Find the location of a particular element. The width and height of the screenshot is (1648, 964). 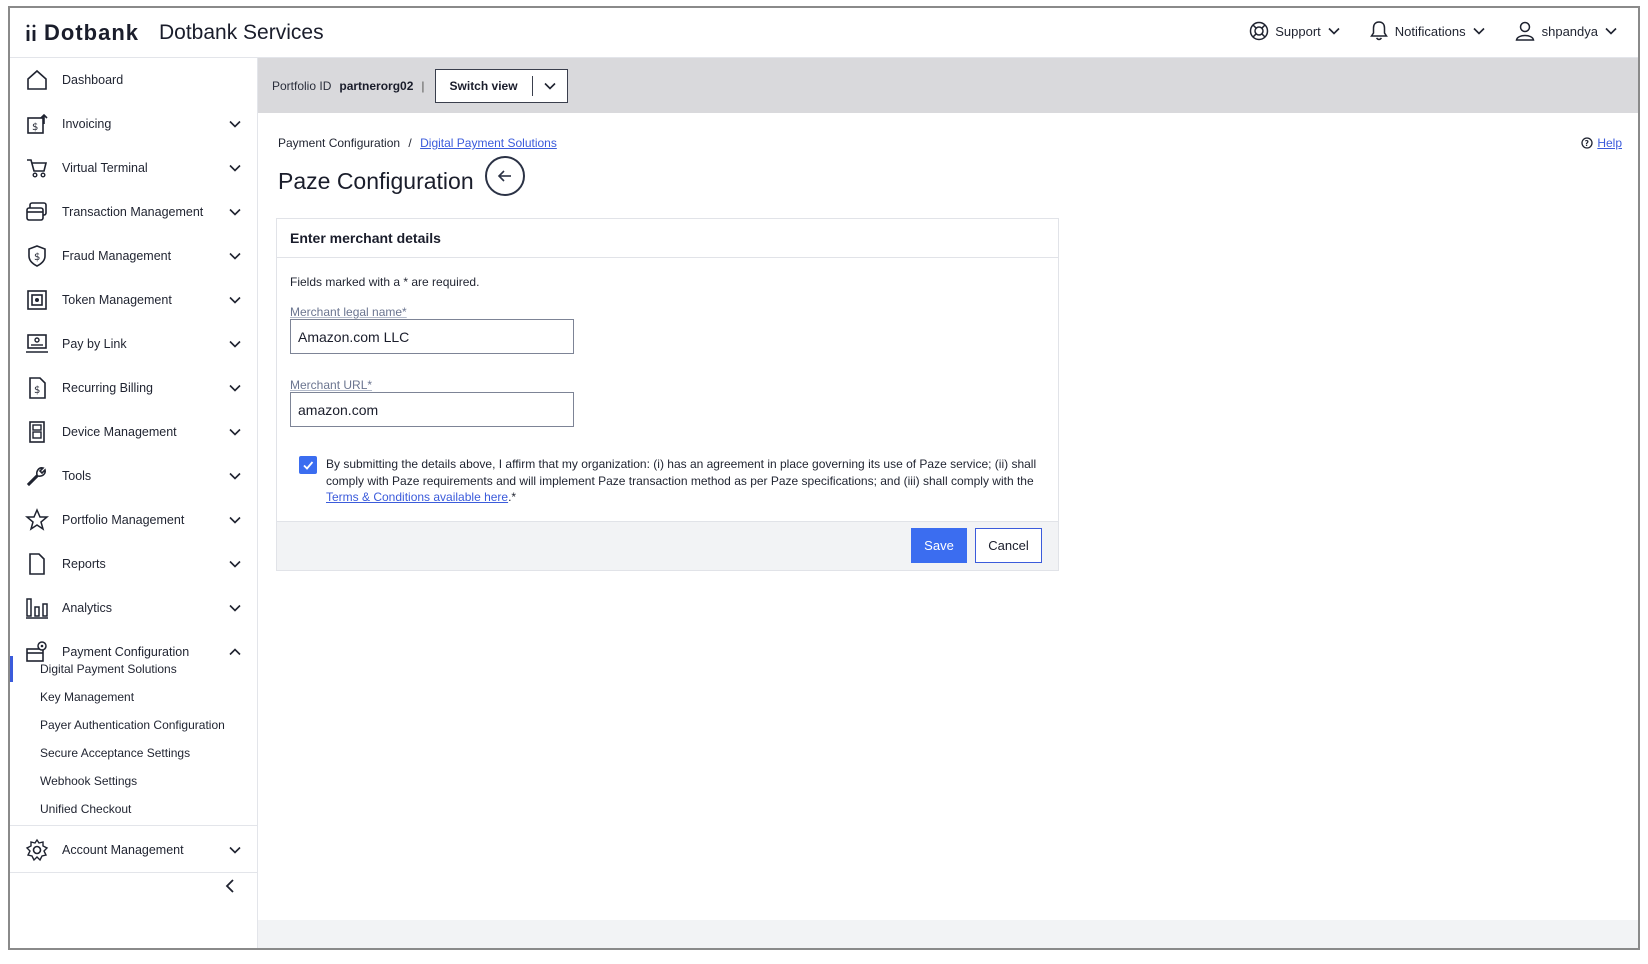

notifications-label: Notifications is located at coordinates (1430, 31).